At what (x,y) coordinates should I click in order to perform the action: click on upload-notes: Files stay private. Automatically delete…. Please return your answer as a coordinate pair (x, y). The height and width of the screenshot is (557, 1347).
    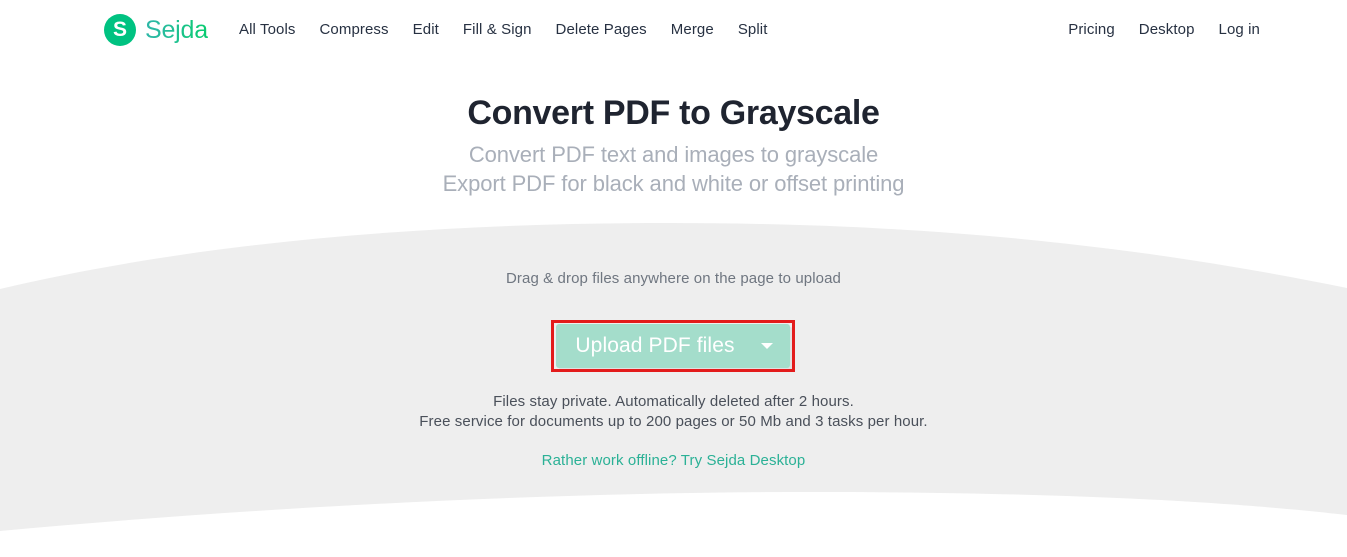
    Looking at the image, I should click on (673, 431).